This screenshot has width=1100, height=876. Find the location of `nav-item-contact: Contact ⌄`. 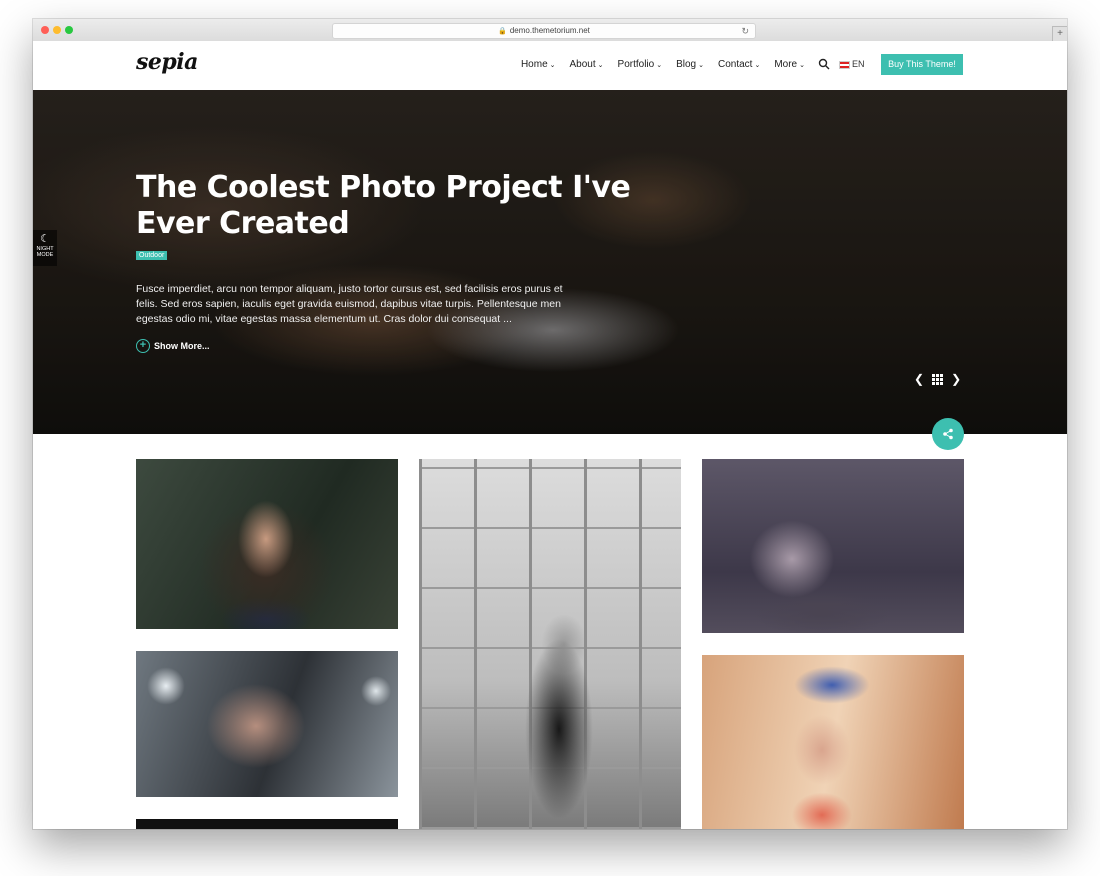

nav-item-contact: Contact ⌄ is located at coordinates (739, 64).